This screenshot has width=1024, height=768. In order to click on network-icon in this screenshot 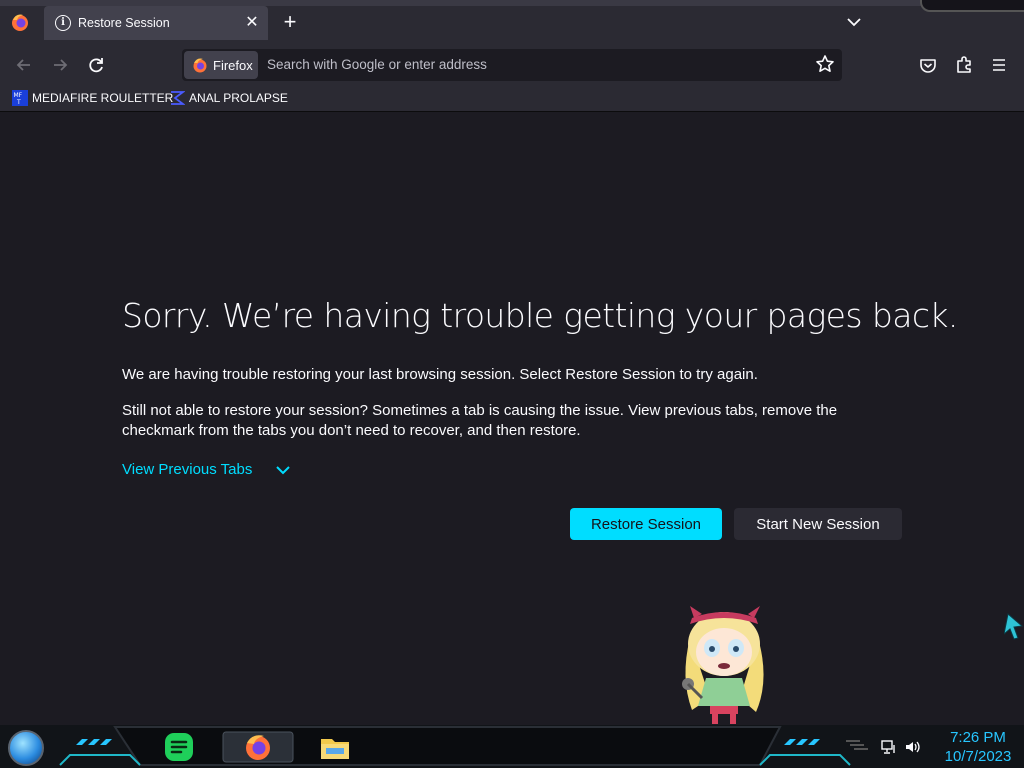, I will do `click(889, 747)`.